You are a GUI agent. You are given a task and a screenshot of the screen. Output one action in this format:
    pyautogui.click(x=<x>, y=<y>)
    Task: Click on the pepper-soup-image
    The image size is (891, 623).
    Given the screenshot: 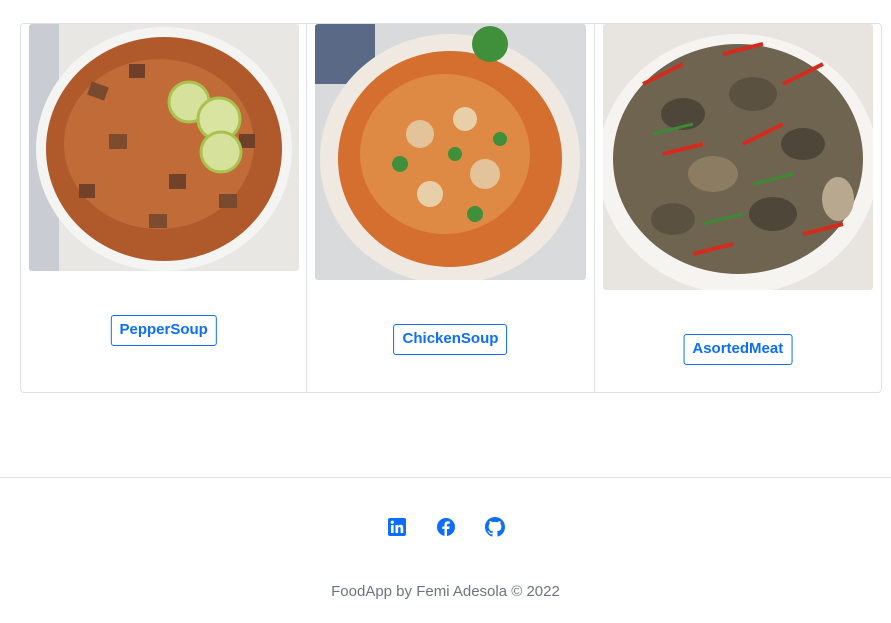 What is the action you would take?
    pyautogui.click(x=164, y=147)
    